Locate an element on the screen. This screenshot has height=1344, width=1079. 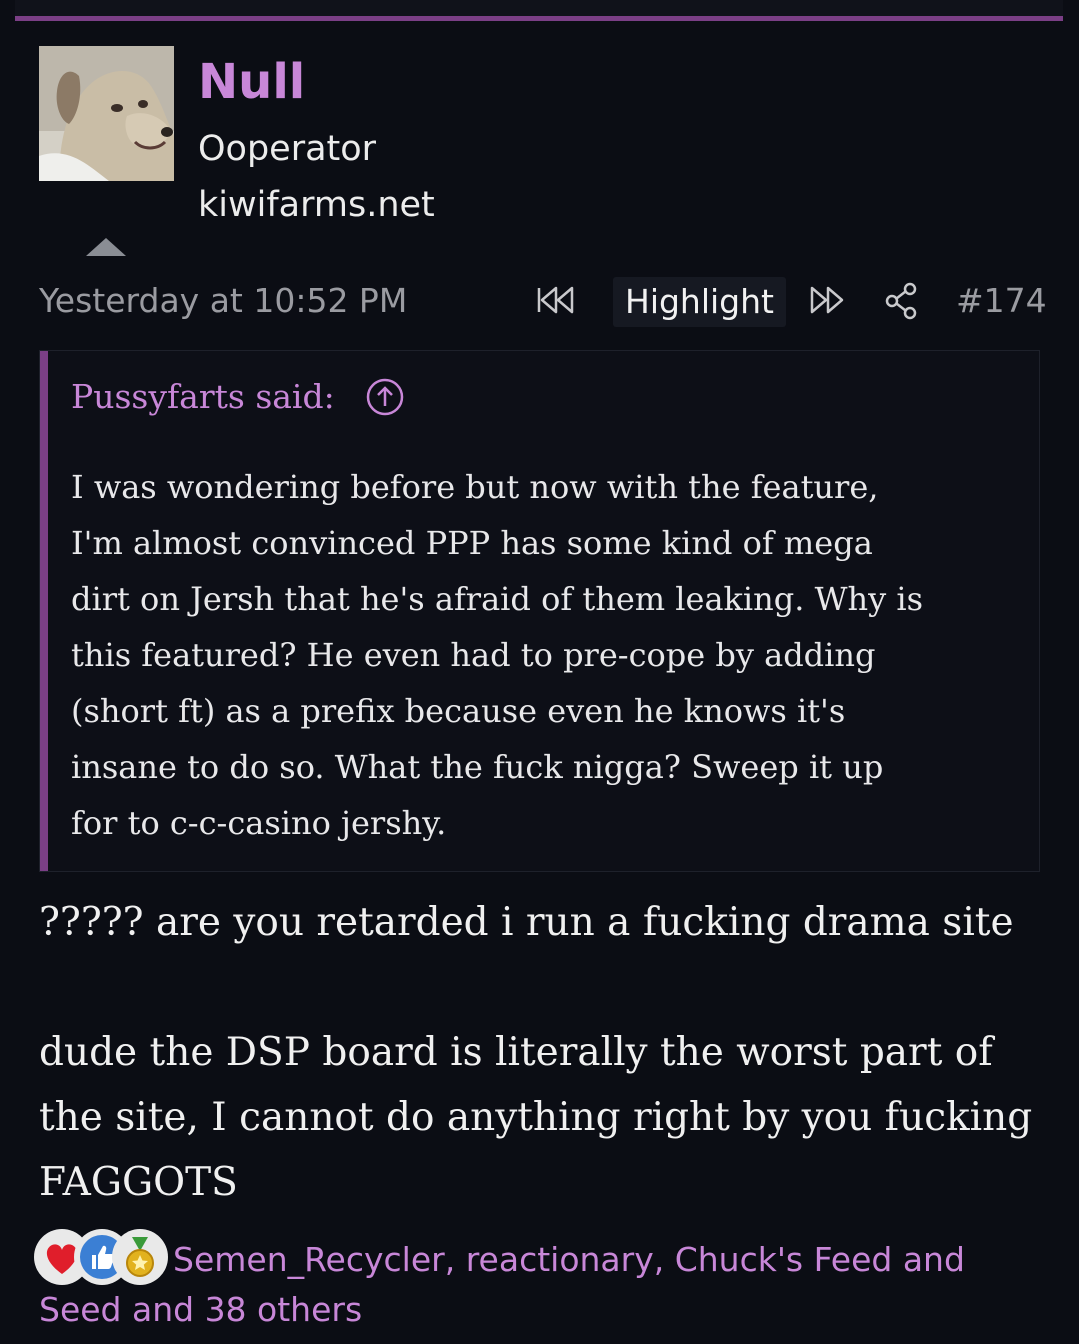
user-title: Ooperator is located at coordinates (287, 149).